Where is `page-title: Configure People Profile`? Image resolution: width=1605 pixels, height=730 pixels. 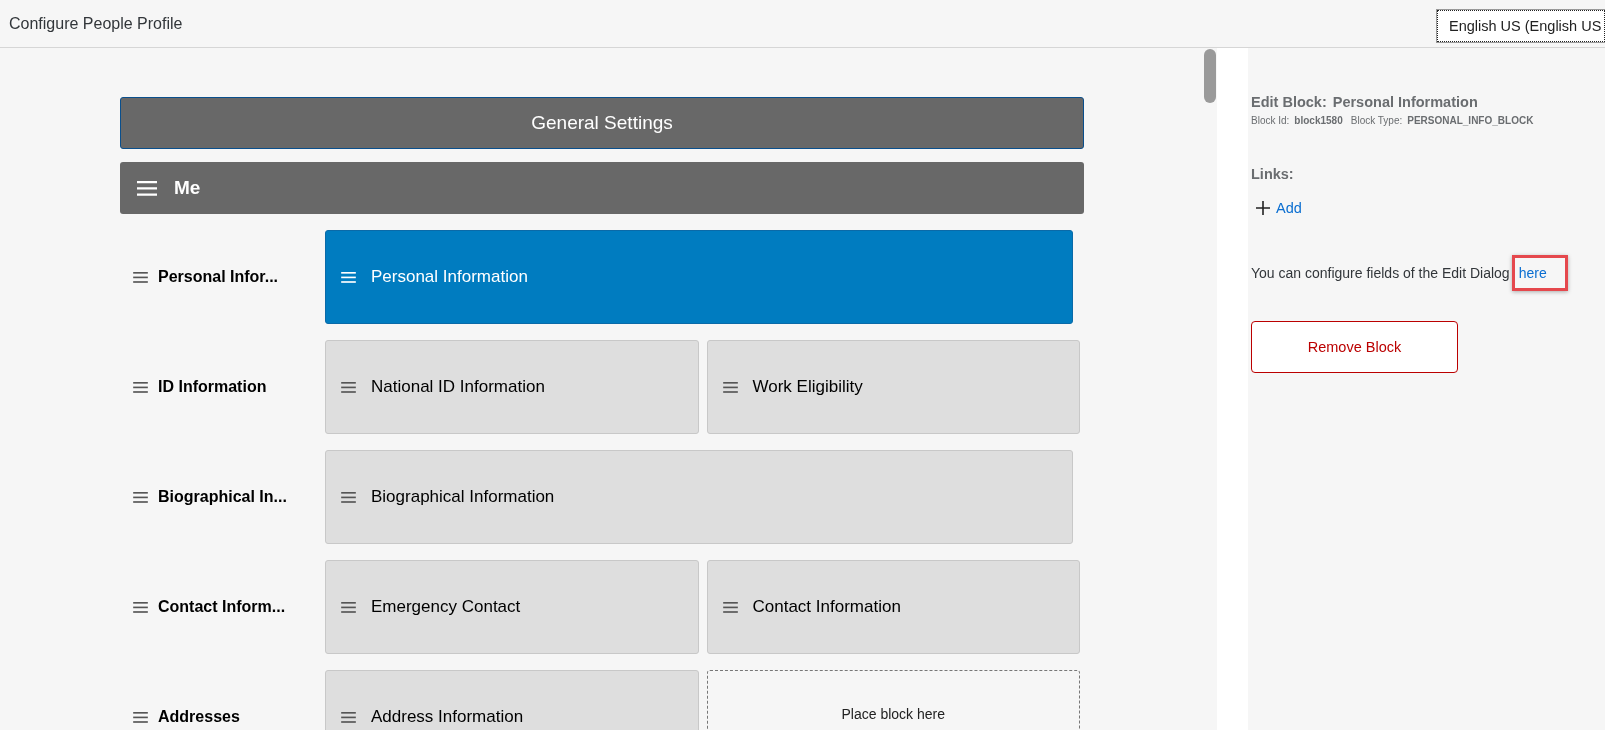 page-title: Configure People Profile is located at coordinates (96, 23).